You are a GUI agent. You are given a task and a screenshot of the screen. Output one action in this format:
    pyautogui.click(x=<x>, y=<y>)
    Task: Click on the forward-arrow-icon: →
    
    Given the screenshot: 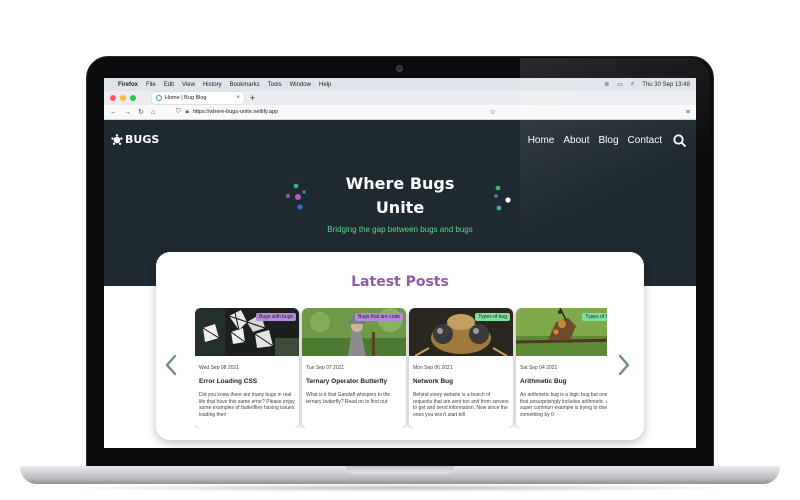 What is the action you would take?
    pyautogui.click(x=127, y=112)
    